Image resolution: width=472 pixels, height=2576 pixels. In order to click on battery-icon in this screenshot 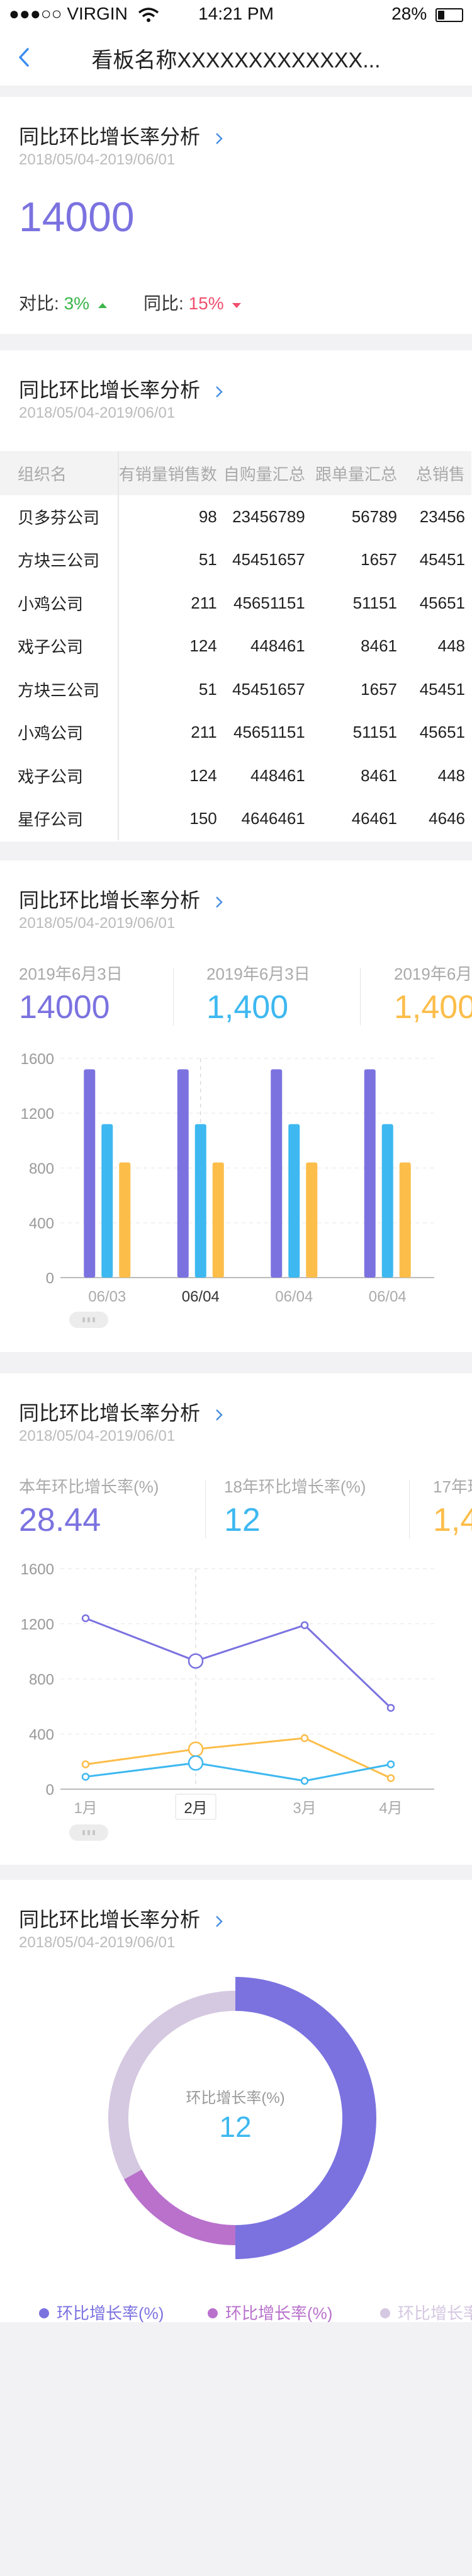, I will do `click(449, 15)`.